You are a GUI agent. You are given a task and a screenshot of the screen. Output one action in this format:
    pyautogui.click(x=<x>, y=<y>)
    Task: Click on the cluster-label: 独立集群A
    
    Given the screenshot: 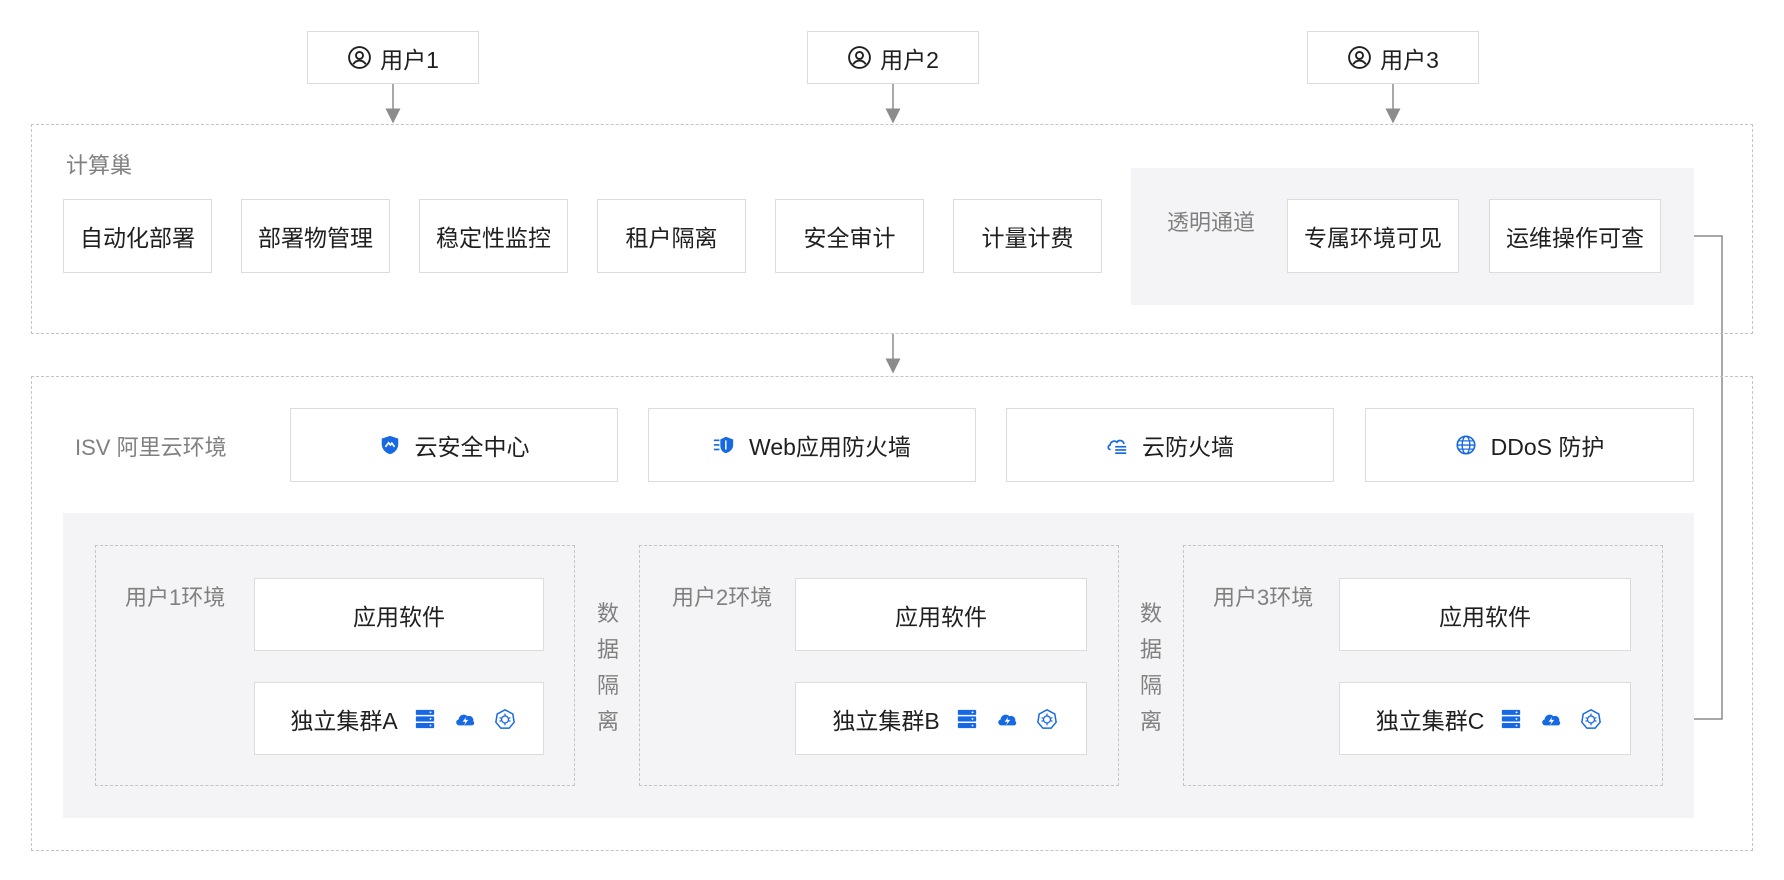 What is the action you would take?
    pyautogui.click(x=344, y=720)
    